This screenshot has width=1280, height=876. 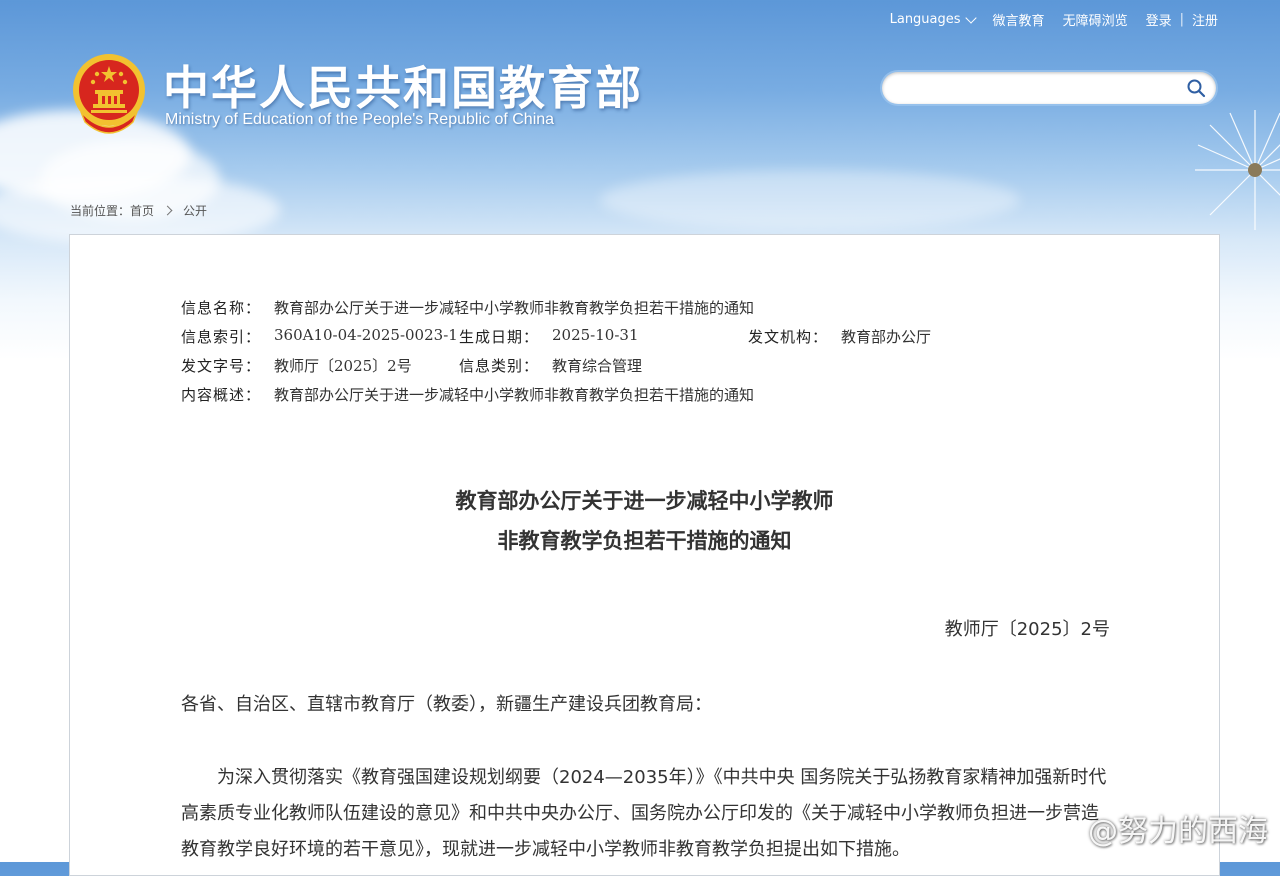 I want to click on site-name-chinese: 中华人民共和国教育部, so click(x=403, y=85).